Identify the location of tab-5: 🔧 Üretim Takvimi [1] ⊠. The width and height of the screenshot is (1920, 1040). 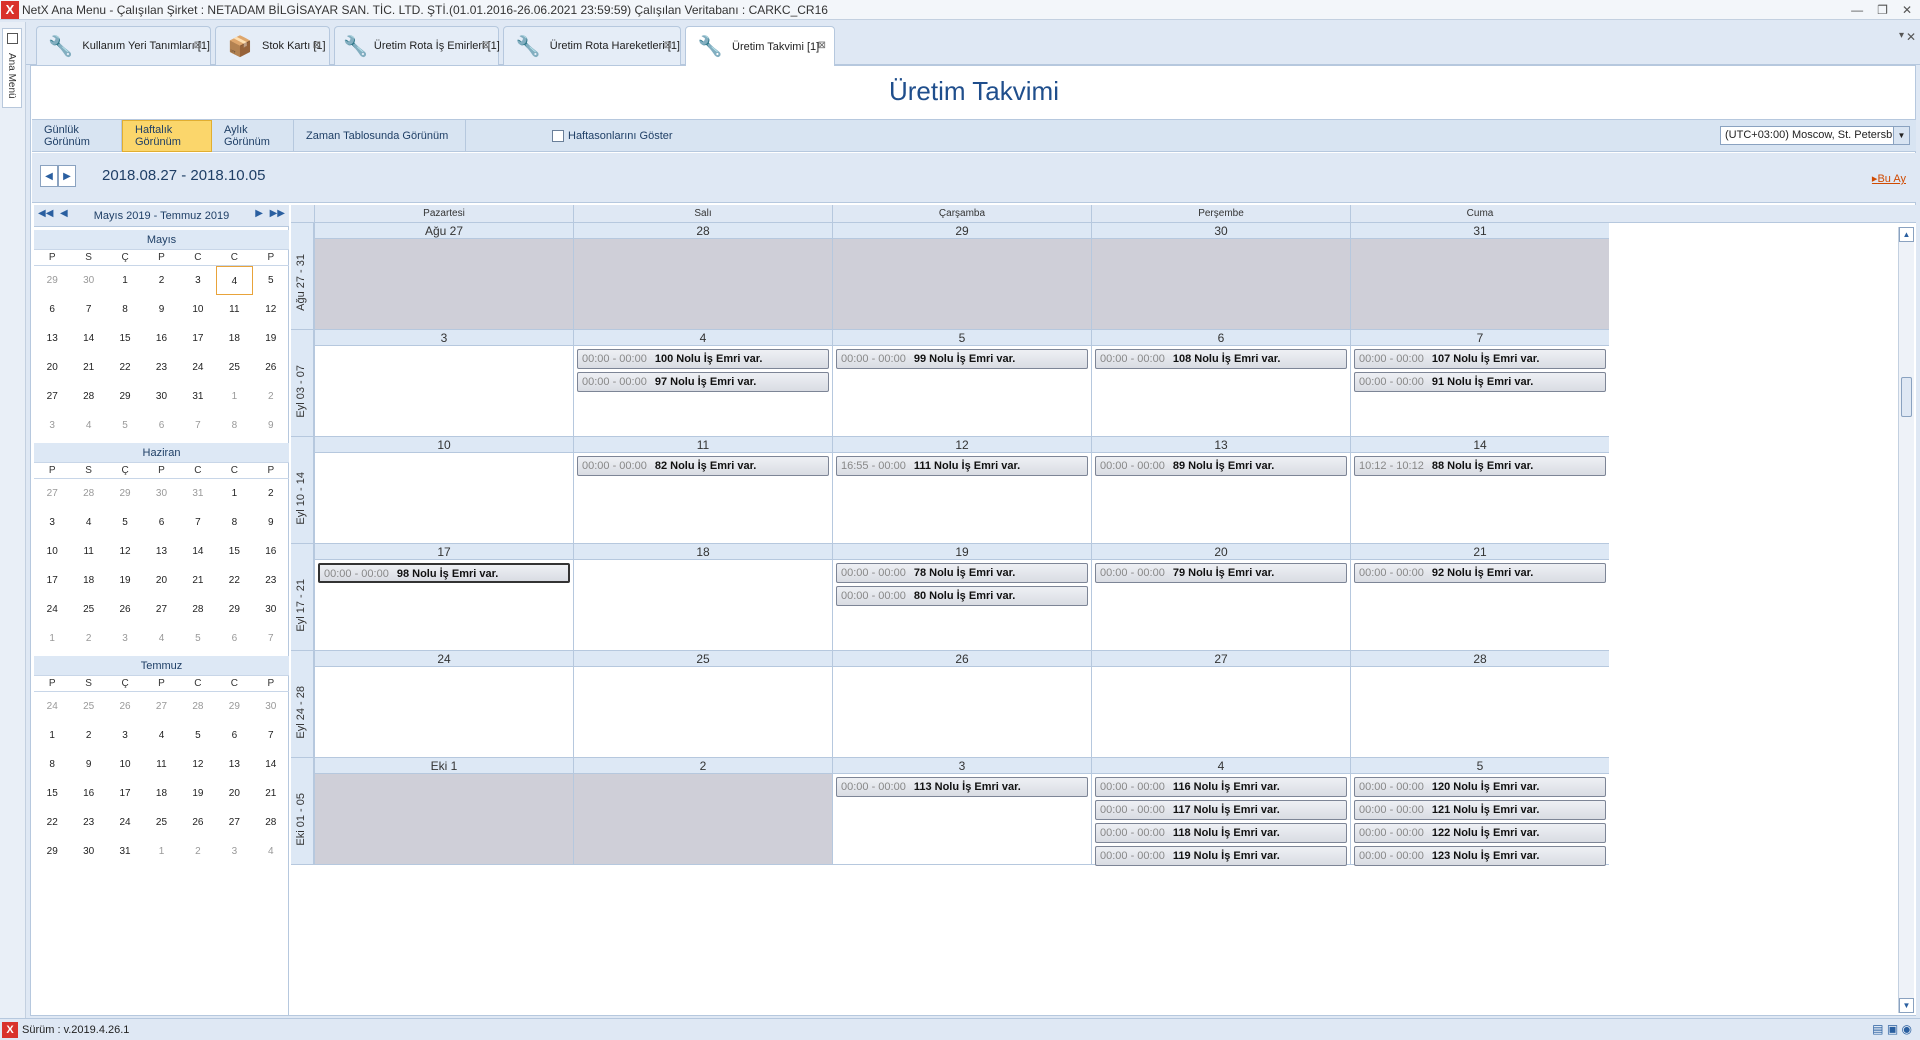
(760, 46).